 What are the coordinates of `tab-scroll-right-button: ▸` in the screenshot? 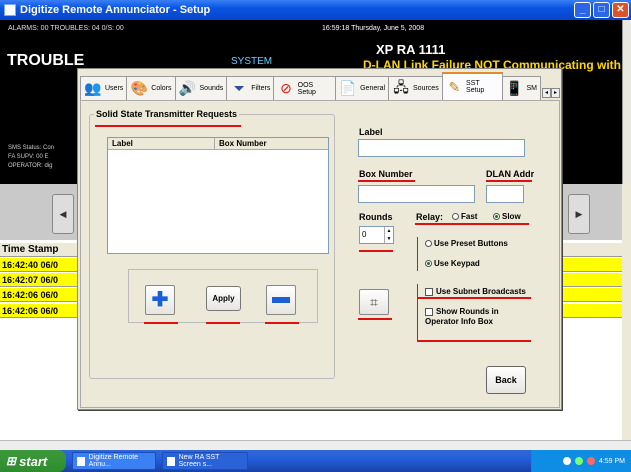 It's located at (555, 93).